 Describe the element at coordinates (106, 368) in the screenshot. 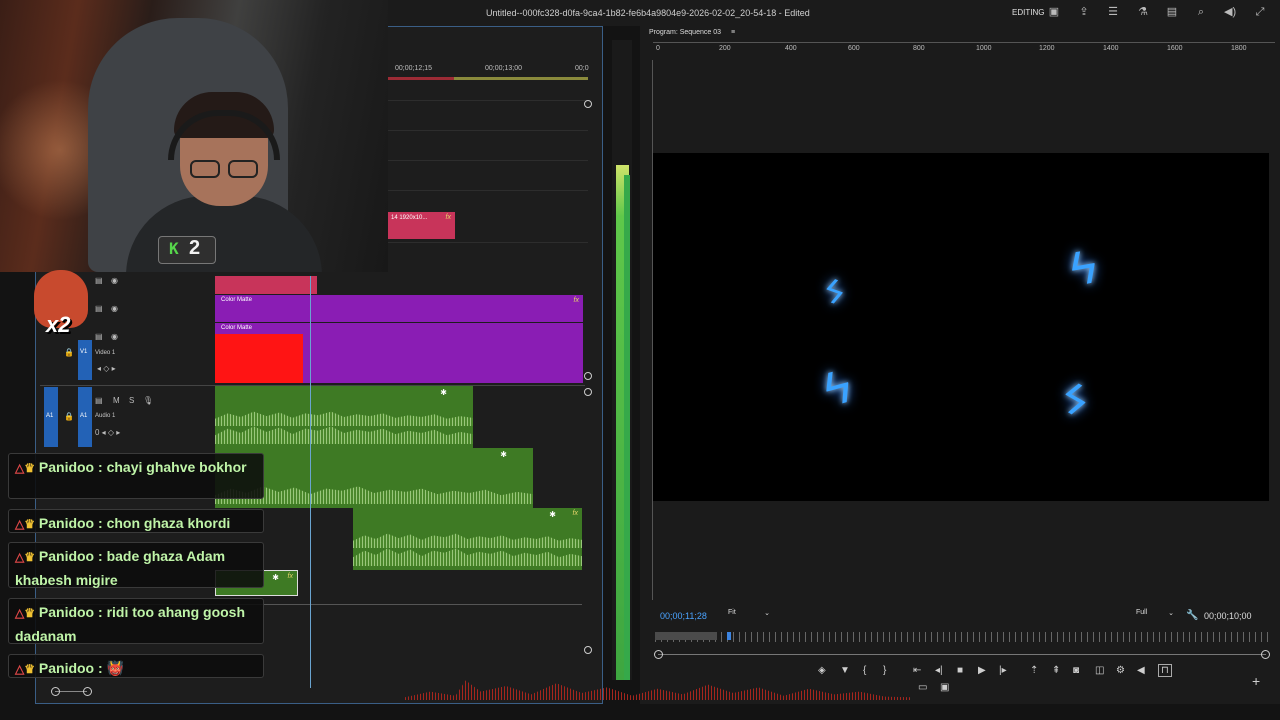

I see `keyframe-nav-icon: ◂ ◇ ▸` at that location.